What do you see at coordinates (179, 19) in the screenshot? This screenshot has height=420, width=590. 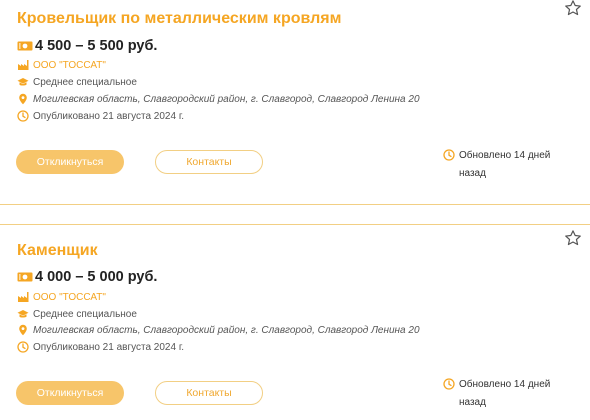 I see `vacancy-title: Кровельщик по металлическим кровлям` at bounding box center [179, 19].